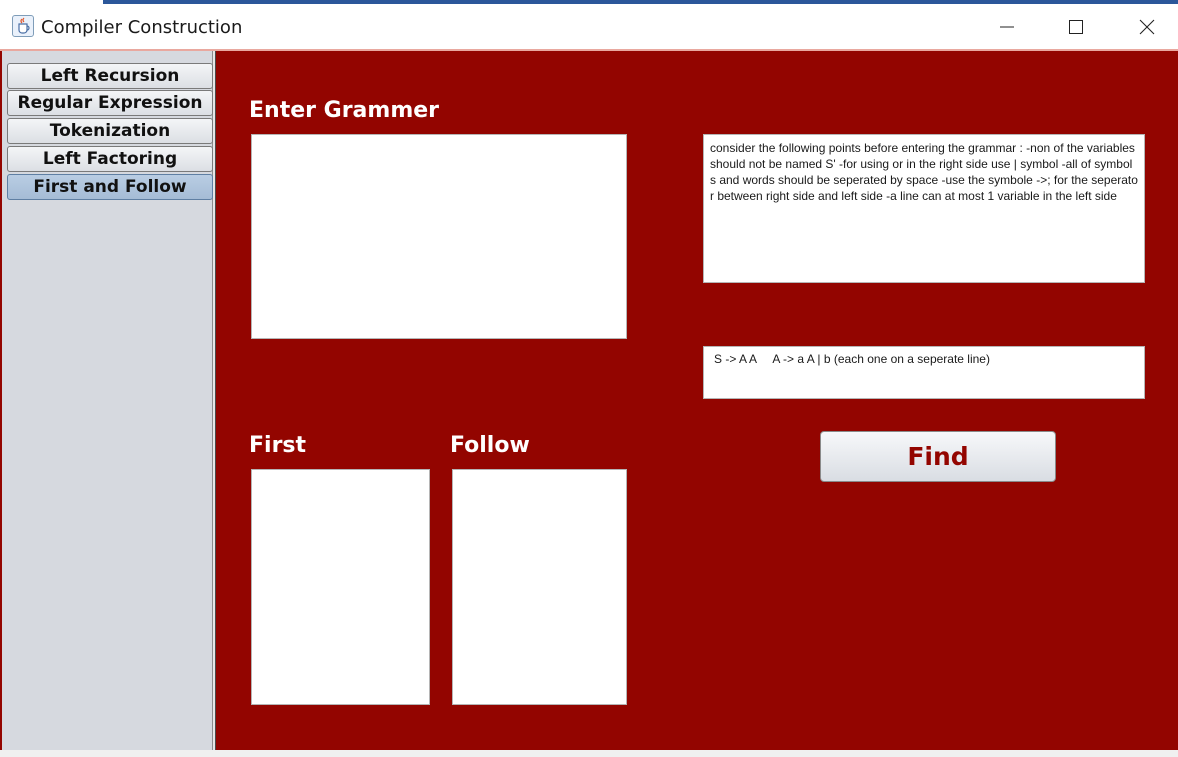 This screenshot has width=1178, height=757. I want to click on close-button, so click(1147, 27).